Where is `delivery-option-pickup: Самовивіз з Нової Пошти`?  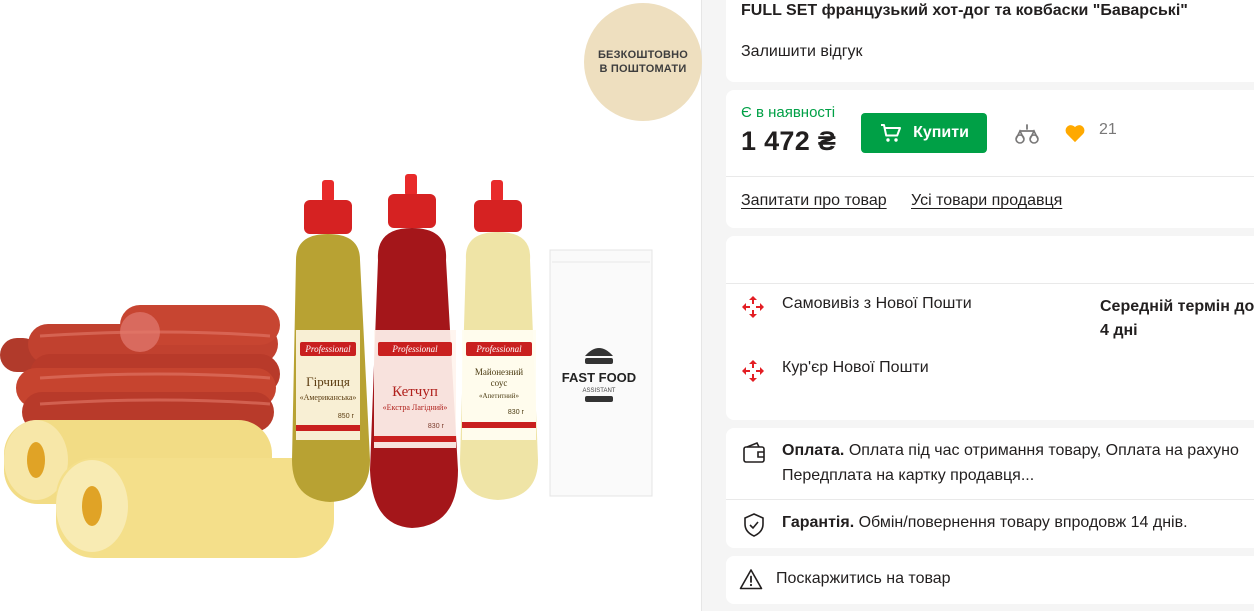
delivery-option-pickup: Самовивіз з Нової Пошти is located at coordinates (856, 307).